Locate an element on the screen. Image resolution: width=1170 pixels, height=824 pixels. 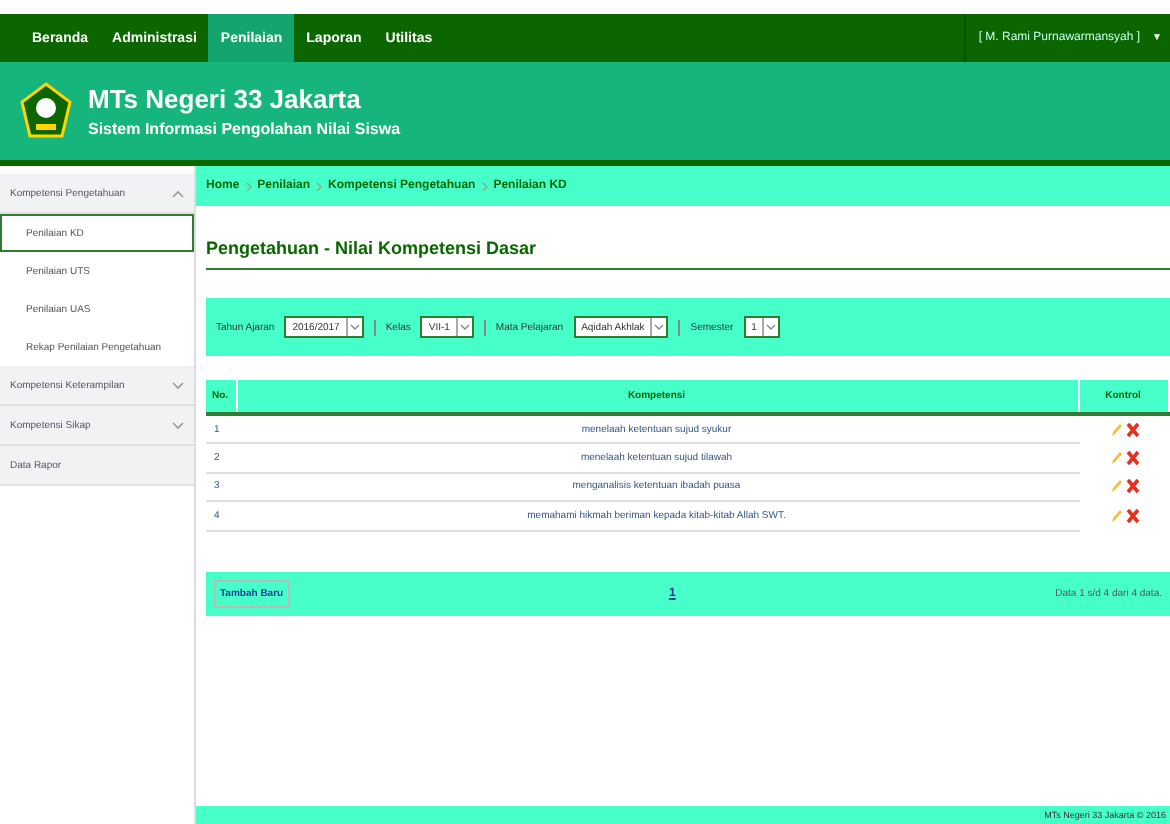
page-title: Pengetahuan - Nilai Kompetensi Dasar is located at coordinates (688, 254).